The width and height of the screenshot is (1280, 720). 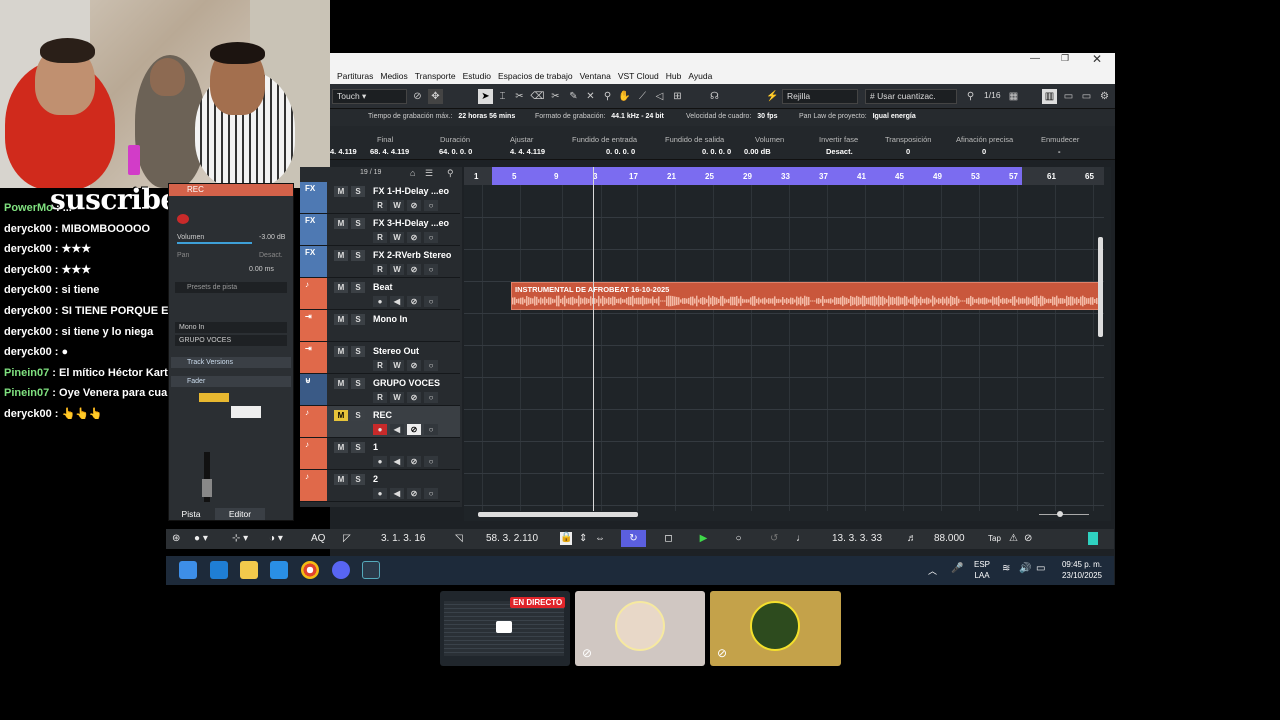 What do you see at coordinates (620, 151) in the screenshot?
I see `value-fade-in: 0. 0. 0. 0` at bounding box center [620, 151].